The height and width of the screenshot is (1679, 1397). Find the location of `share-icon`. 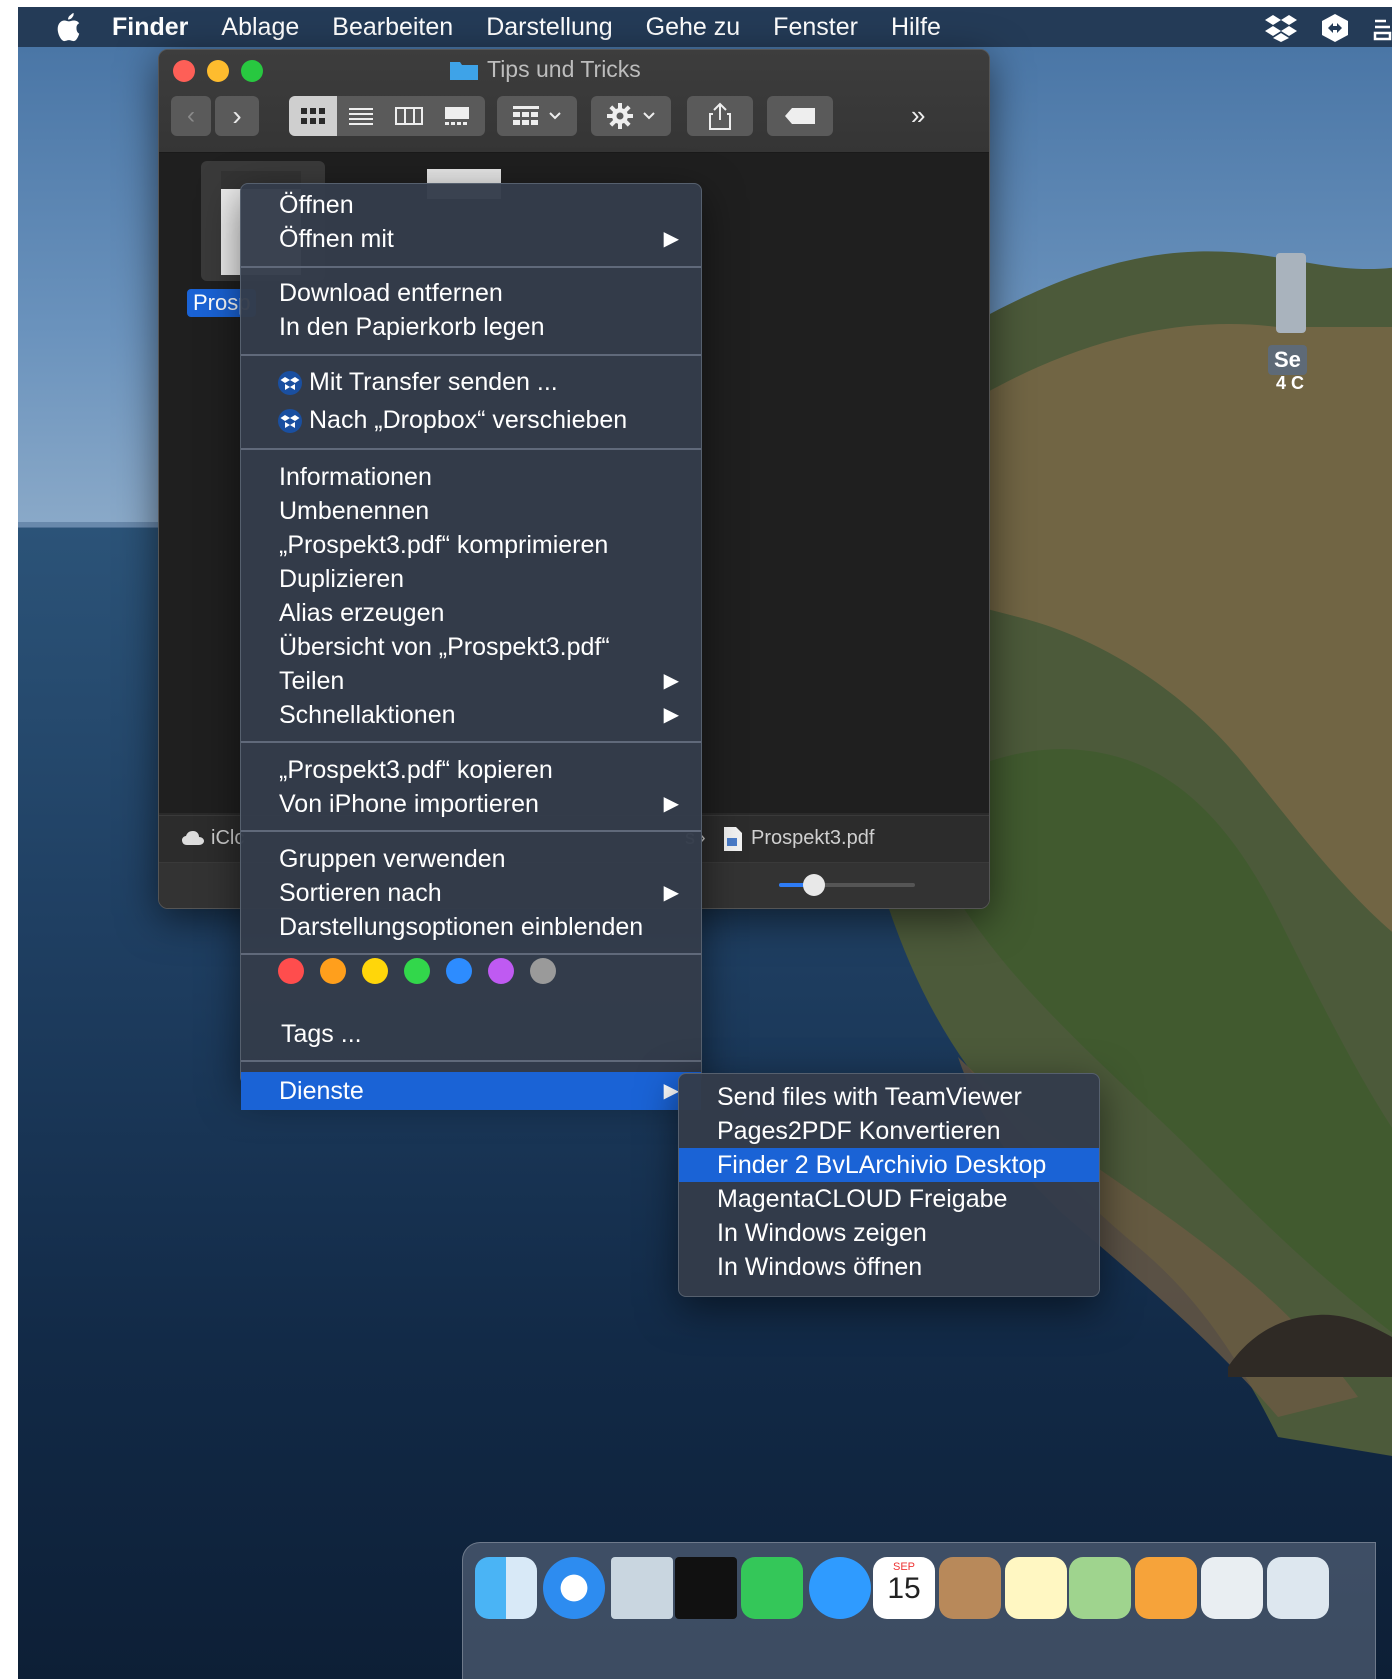

share-icon is located at coordinates (720, 116).